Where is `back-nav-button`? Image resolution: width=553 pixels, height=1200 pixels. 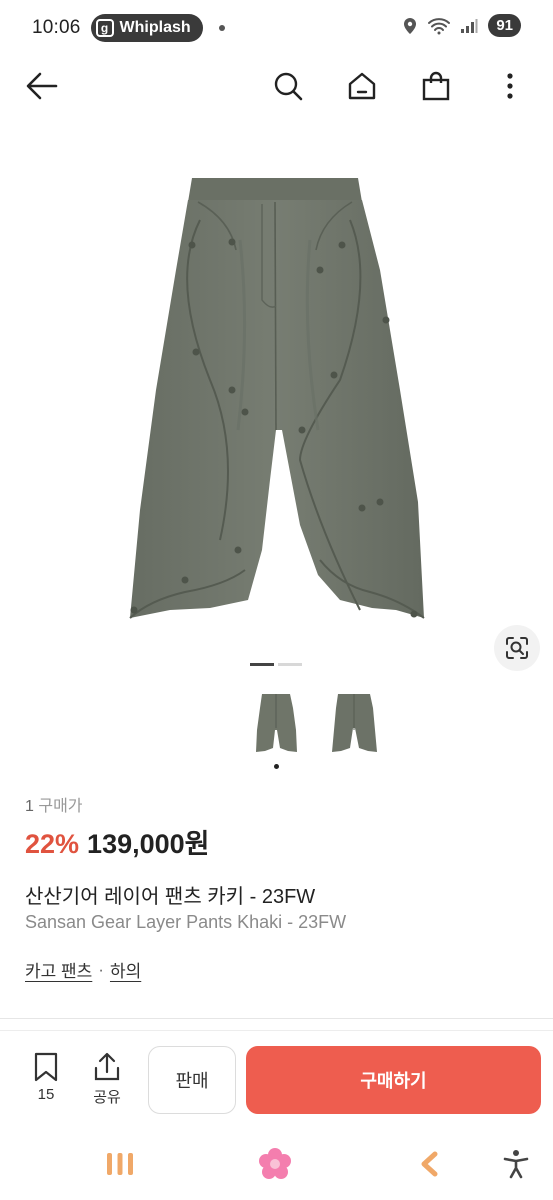
back-nav-button is located at coordinates (430, 1164).